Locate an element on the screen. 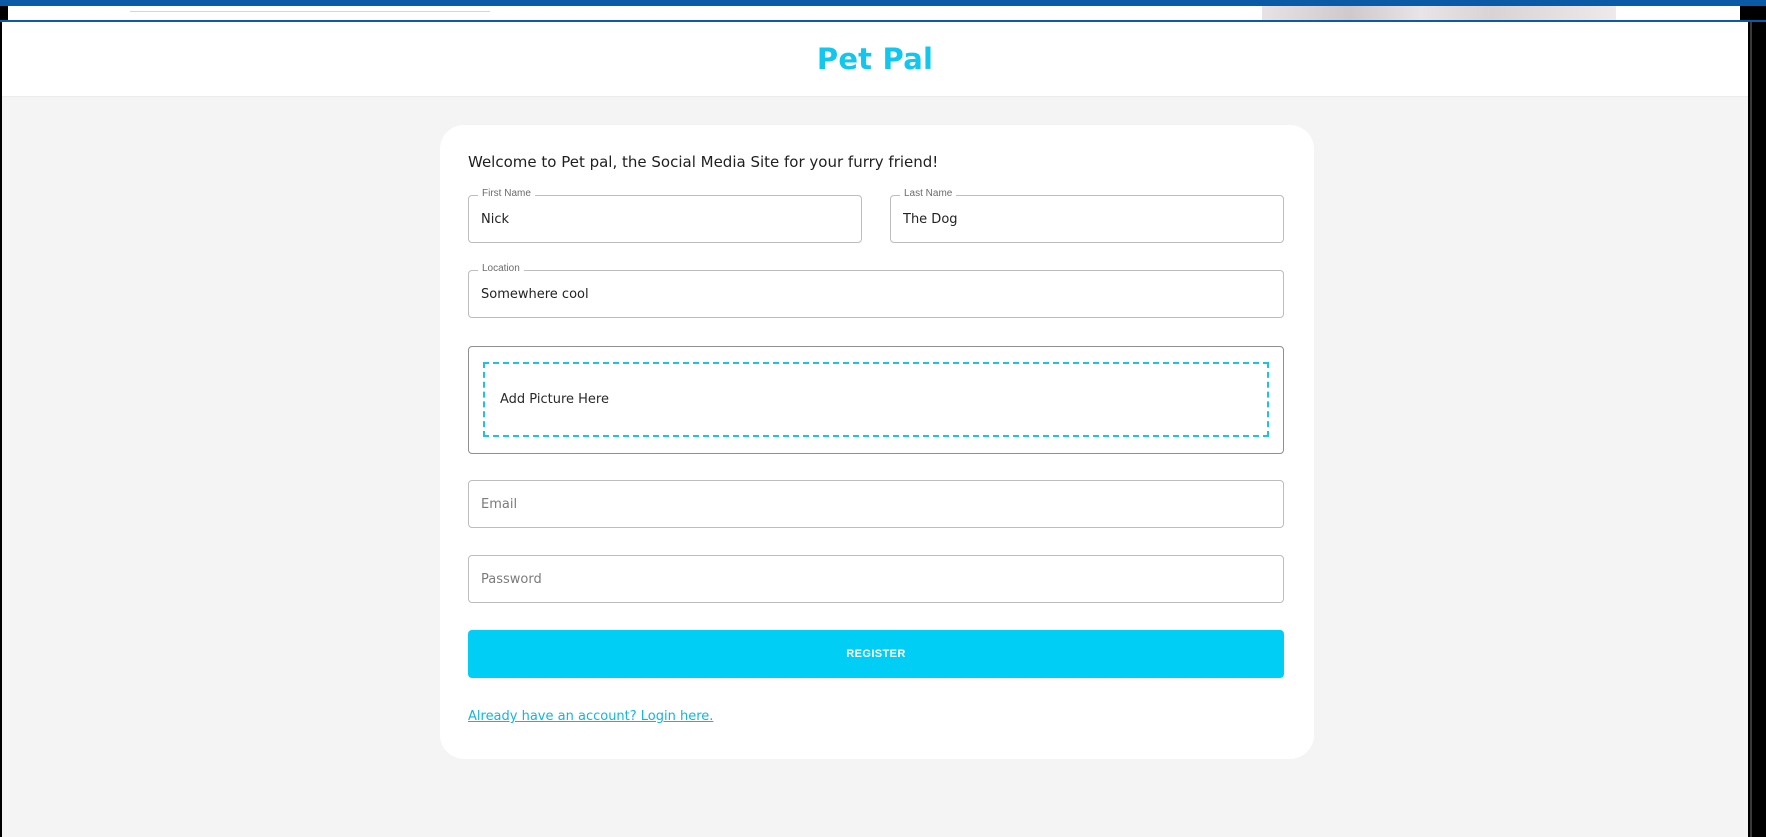  last-name-field: Last Name is located at coordinates (1087, 215).